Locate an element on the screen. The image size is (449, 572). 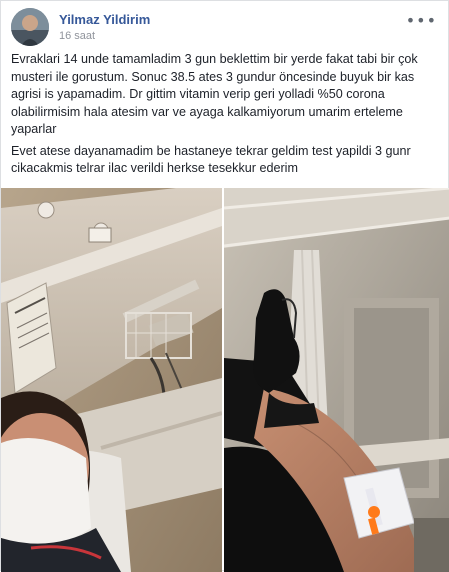
author-avatar is located at coordinates (30, 27).